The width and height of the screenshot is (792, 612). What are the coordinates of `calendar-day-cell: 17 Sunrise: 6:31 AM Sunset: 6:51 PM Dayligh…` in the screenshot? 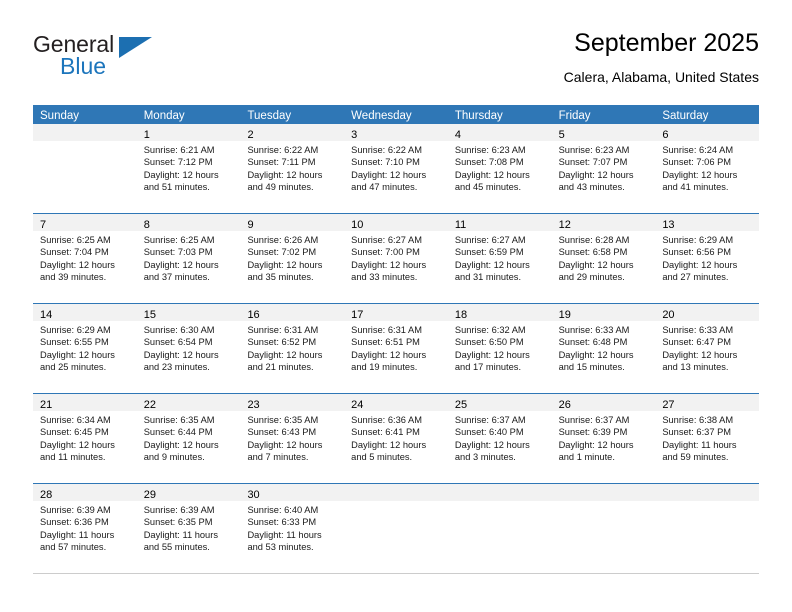 It's located at (396, 348).